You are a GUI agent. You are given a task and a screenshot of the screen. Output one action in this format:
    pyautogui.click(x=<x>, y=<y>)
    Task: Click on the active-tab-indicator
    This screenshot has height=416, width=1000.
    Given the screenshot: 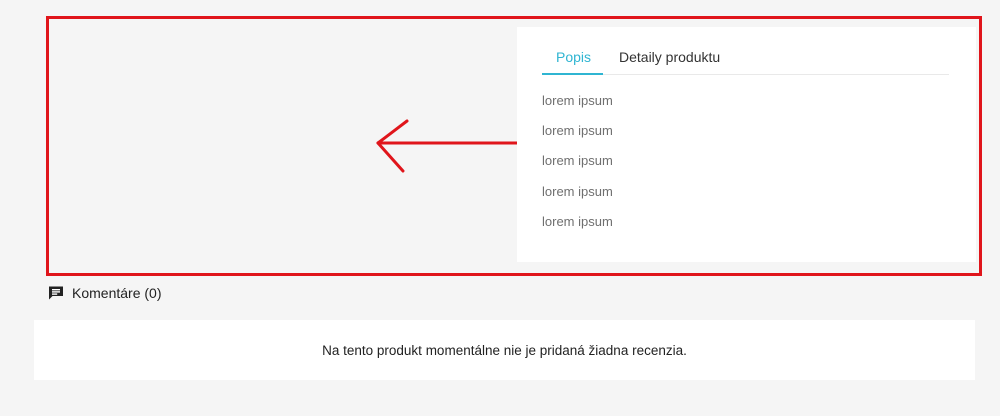 What is the action you would take?
    pyautogui.click(x=572, y=74)
    